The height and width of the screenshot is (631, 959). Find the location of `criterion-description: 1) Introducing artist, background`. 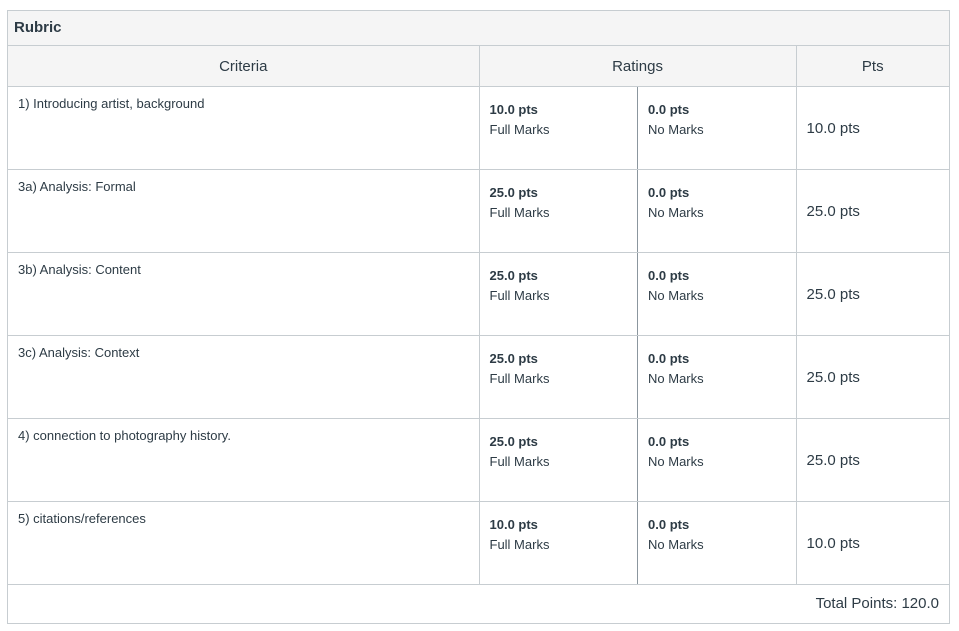

criterion-description: 1) Introducing artist, background is located at coordinates (111, 103).